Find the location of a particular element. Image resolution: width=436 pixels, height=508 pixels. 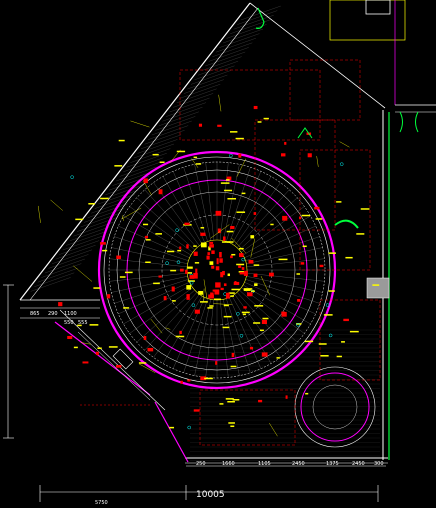

bottom-dimension-text: 1105 is located at coordinates (264, 464).